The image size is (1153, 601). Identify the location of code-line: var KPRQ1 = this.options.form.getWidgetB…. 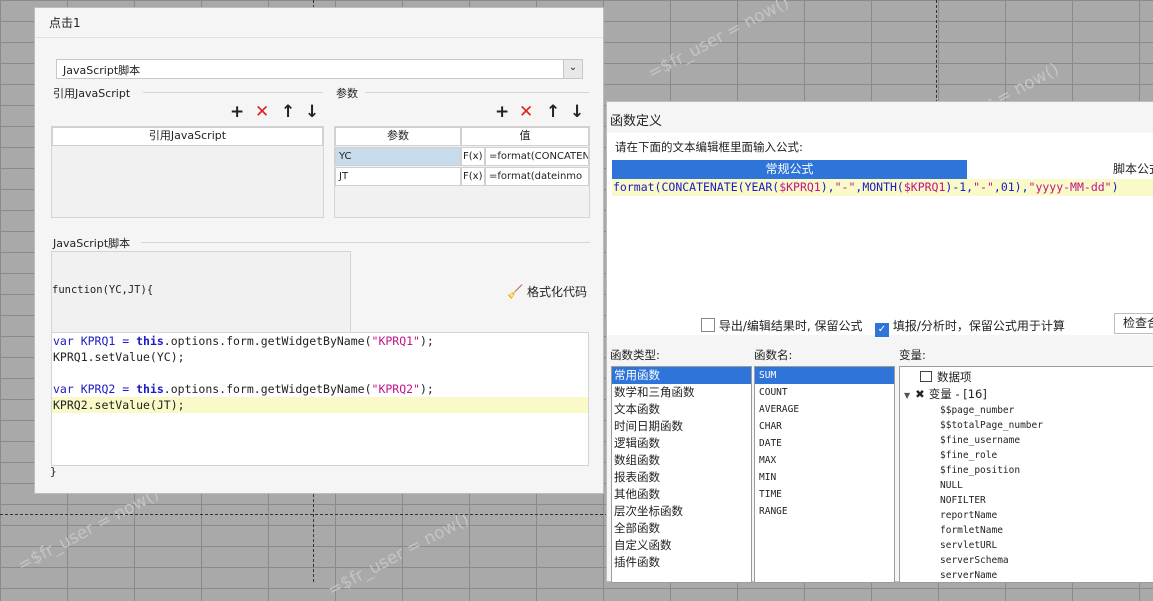
(243, 341).